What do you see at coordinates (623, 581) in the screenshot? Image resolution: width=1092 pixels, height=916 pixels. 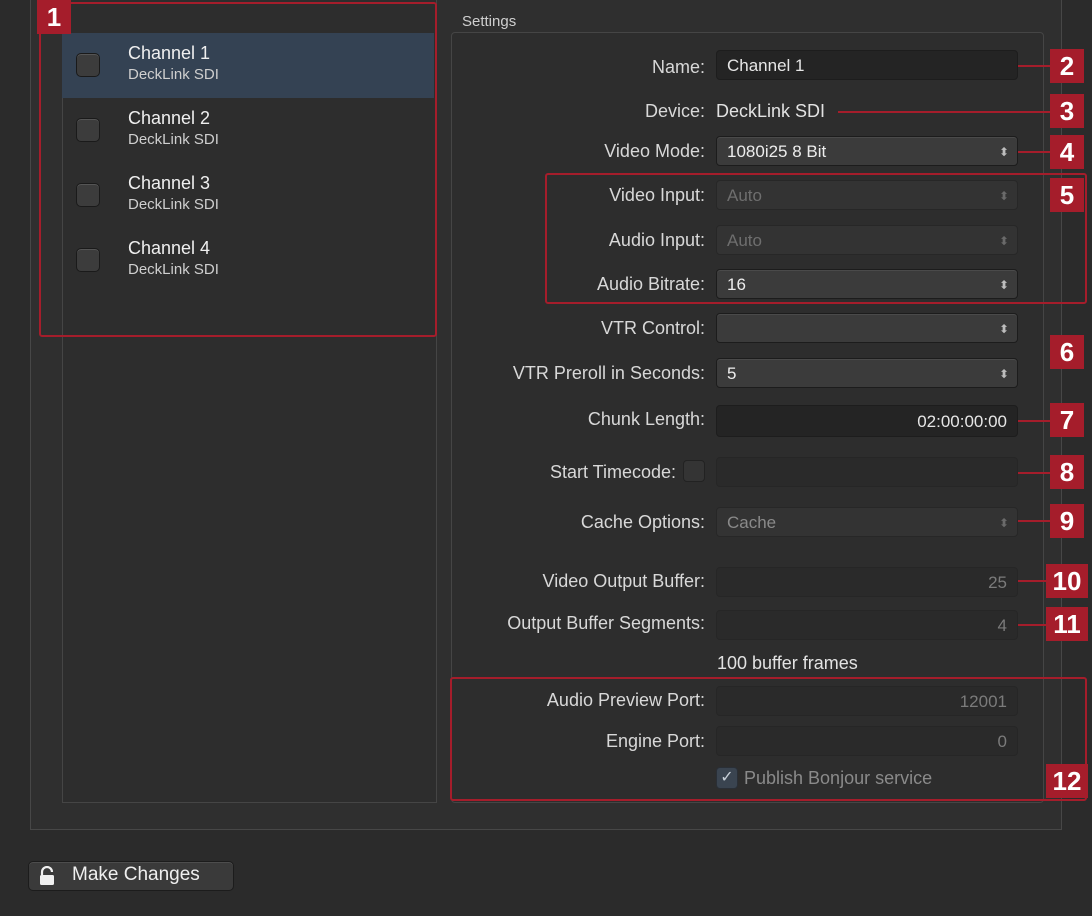 I see `video-output-buffer-label: Video Output Buffer:` at bounding box center [623, 581].